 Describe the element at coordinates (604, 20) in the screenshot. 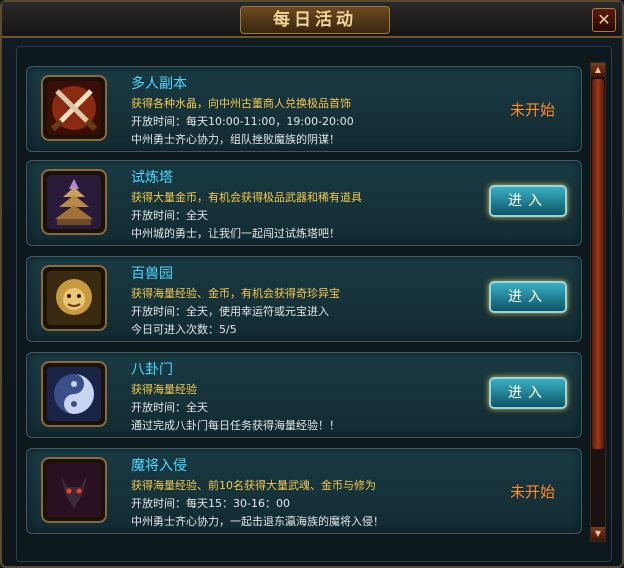

I see `close-button: ✕` at that location.